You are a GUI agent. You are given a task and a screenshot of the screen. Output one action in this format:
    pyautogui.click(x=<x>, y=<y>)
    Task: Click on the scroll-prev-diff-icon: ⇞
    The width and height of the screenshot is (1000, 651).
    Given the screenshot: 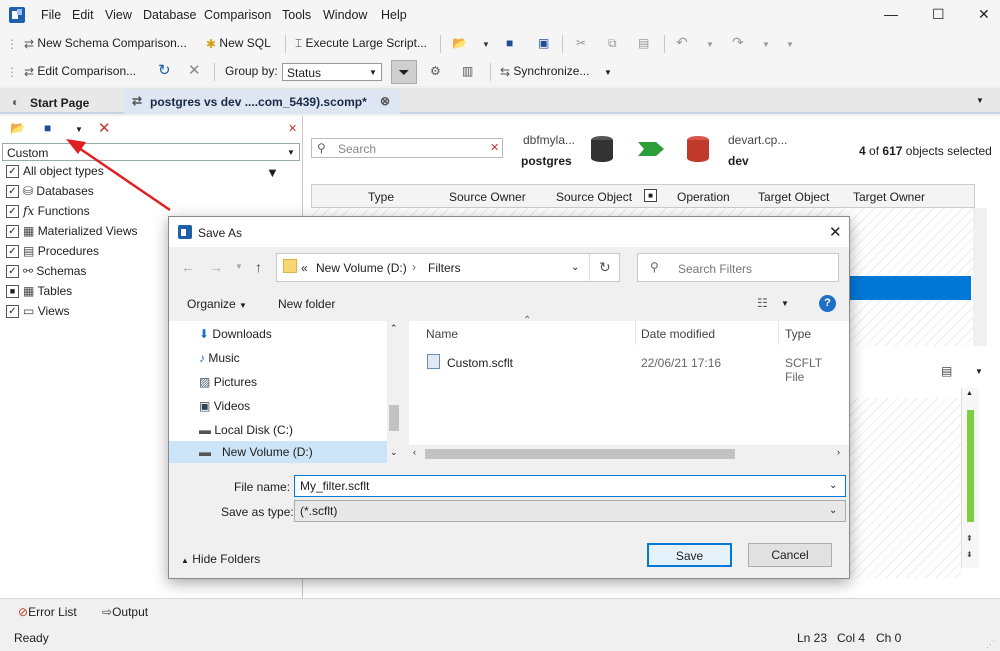 What is the action you would take?
    pyautogui.click(x=969, y=538)
    